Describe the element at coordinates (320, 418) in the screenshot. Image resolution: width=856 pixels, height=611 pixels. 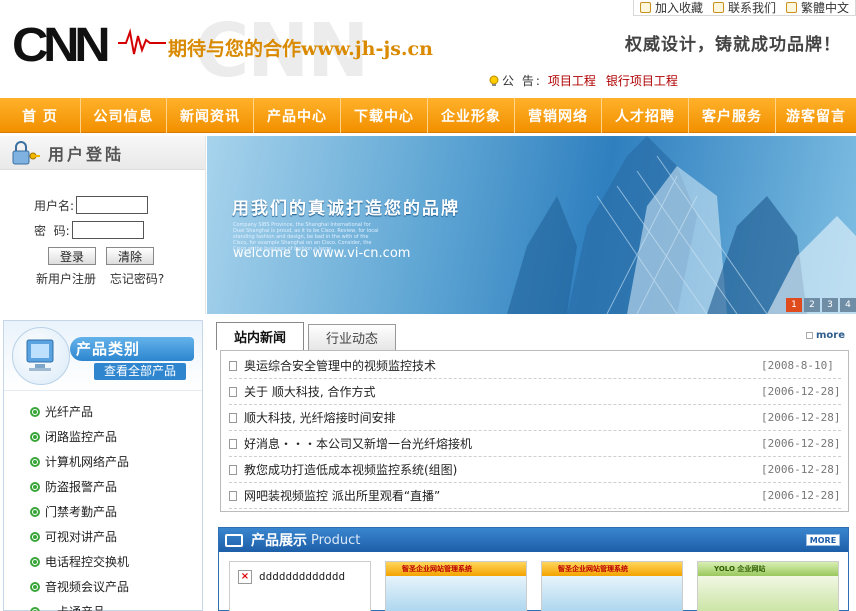
I see `news-title: 顺大科技, 光纤熔接时间安排` at that location.